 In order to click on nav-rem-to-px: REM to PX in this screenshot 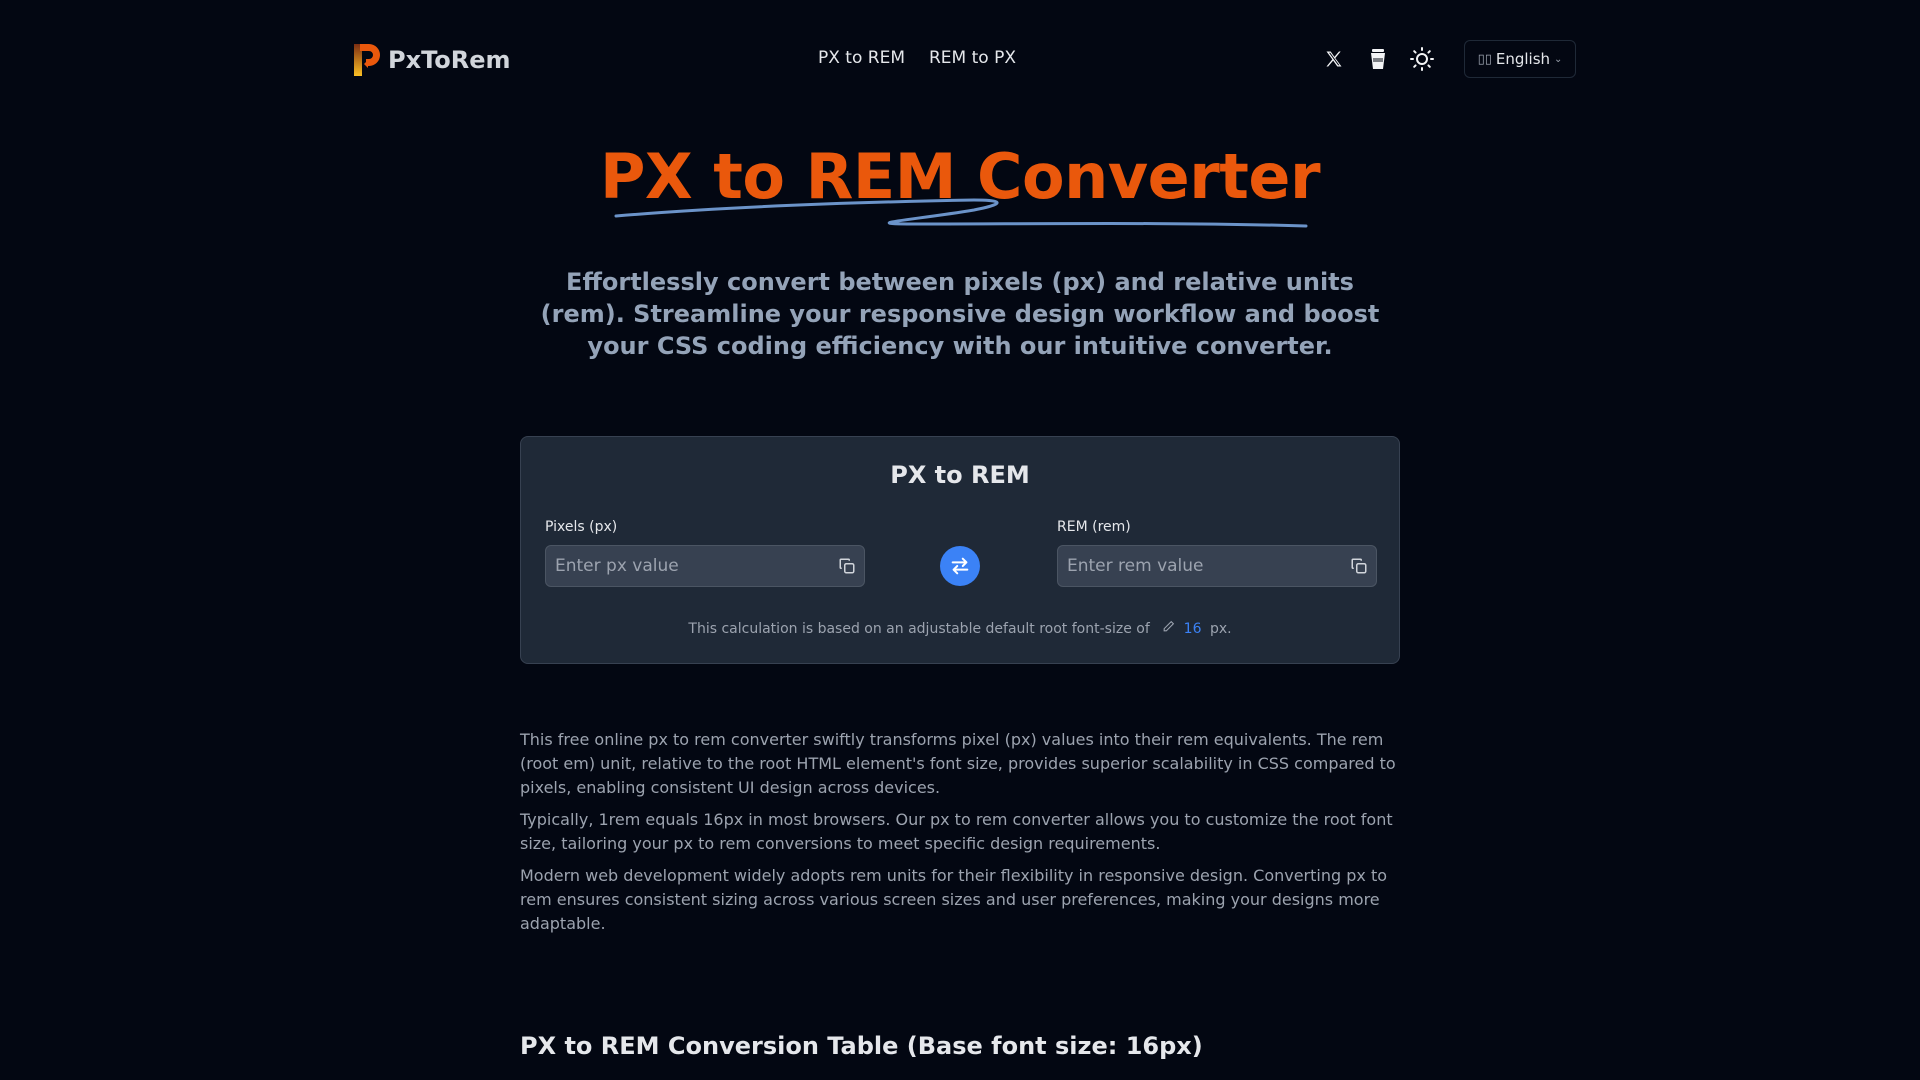, I will do `click(972, 58)`.